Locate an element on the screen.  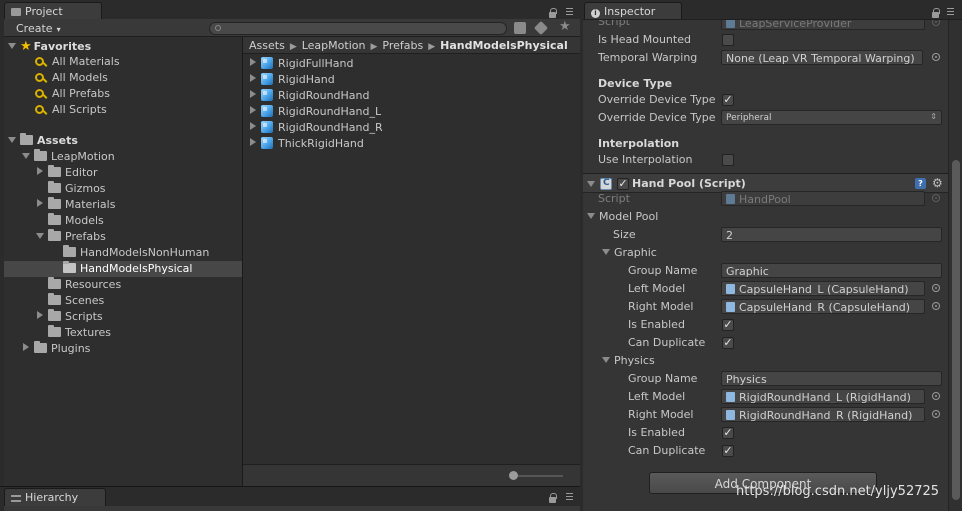
tree-item-handmodelsphysical: HandModelsPhysical is located at coordinates (123, 269).